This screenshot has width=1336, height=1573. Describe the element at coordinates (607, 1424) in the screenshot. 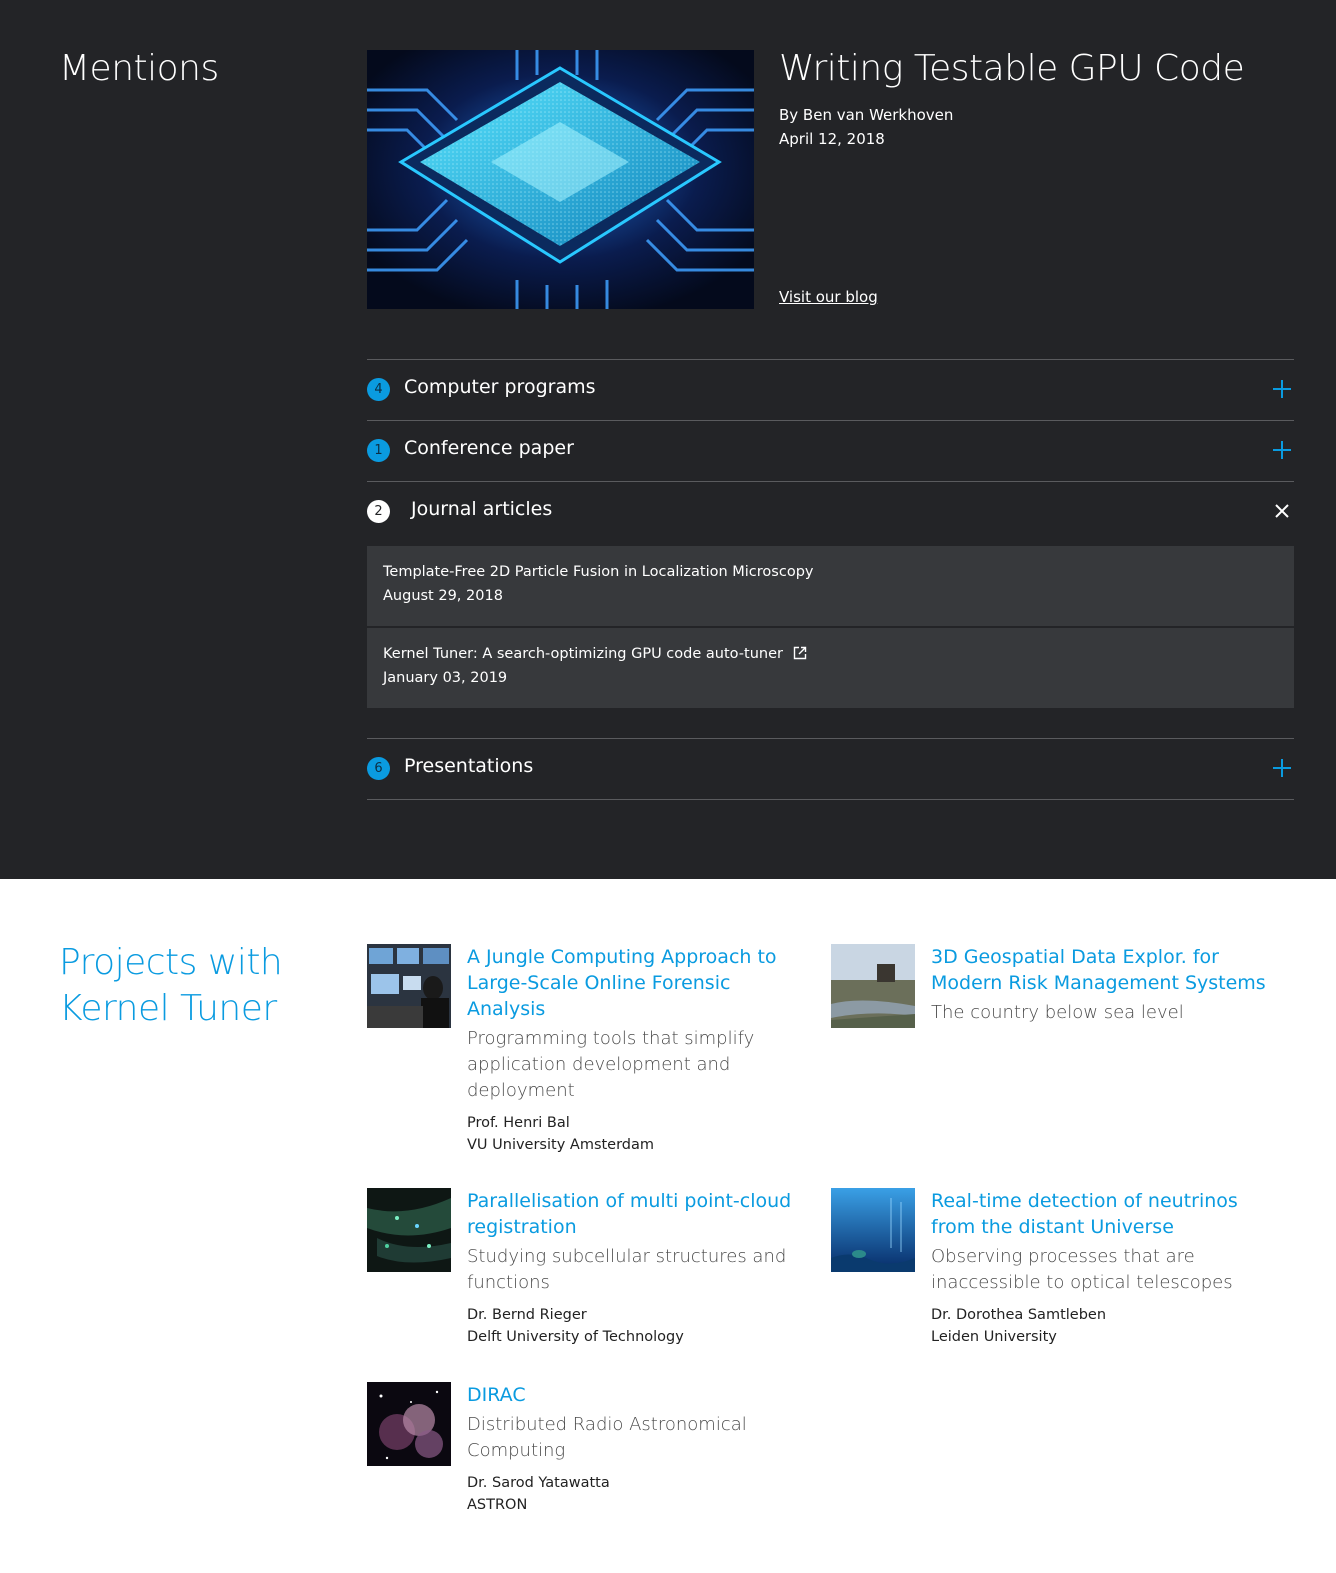

I see `project-desc-line: Distributed Radio Astronomical` at that location.